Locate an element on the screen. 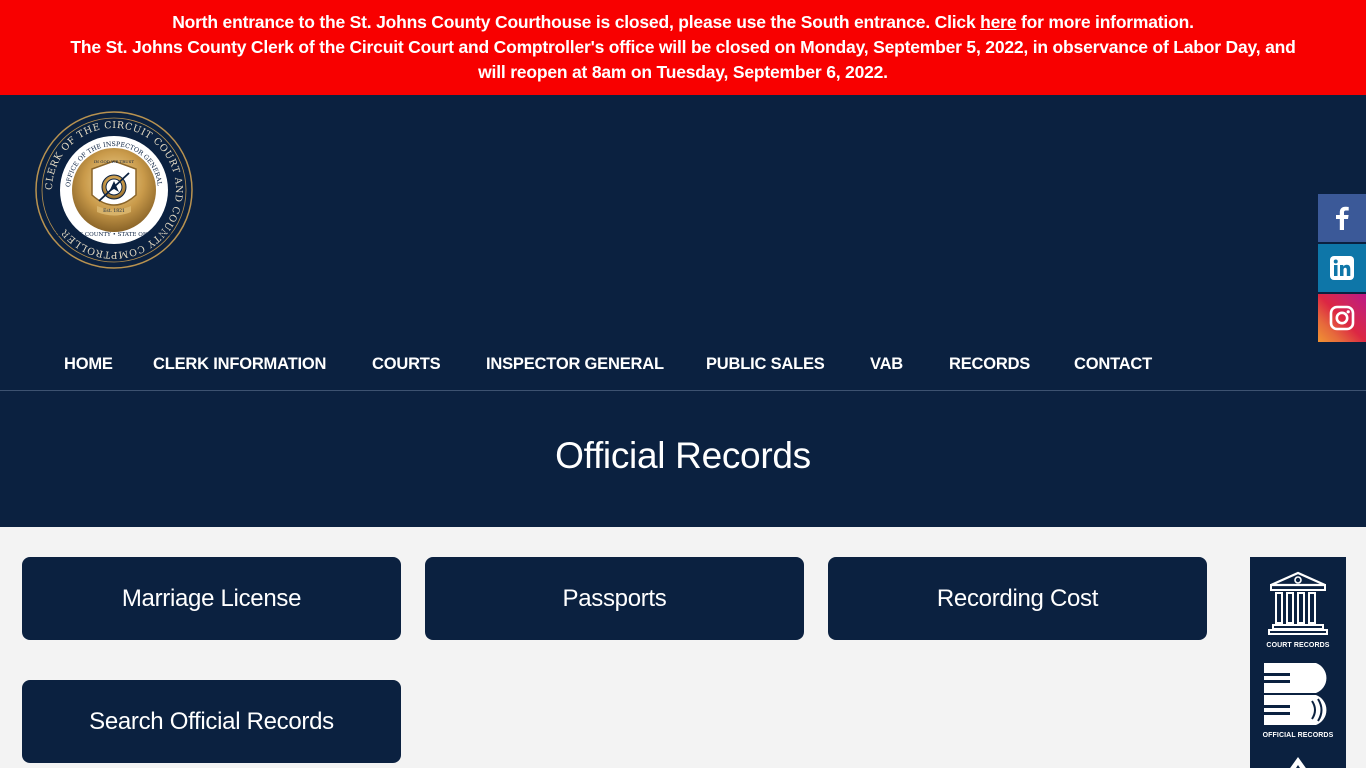 This screenshot has height=768, width=1366. court-records-label: COURT RECORDS is located at coordinates (1298, 645).